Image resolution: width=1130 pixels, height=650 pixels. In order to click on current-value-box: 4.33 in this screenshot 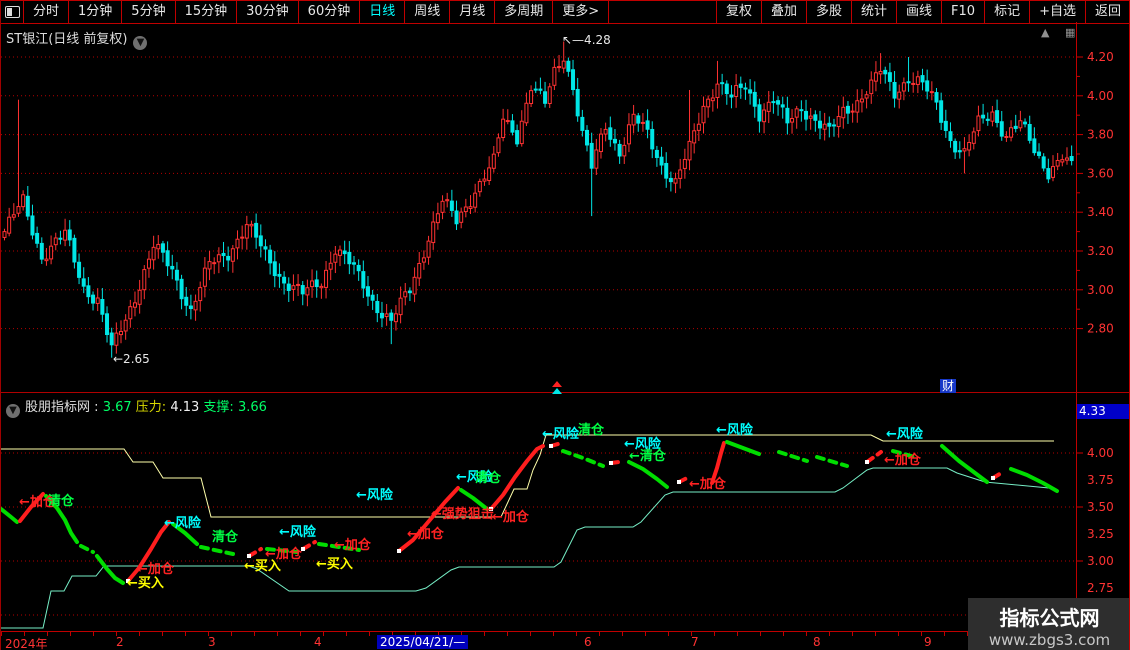, I will do `click(1103, 411)`.